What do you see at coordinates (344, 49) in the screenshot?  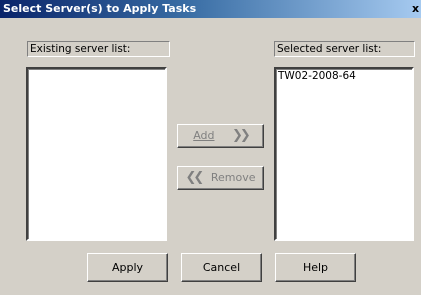 I see `selected-list-label: Selected server list:` at bounding box center [344, 49].